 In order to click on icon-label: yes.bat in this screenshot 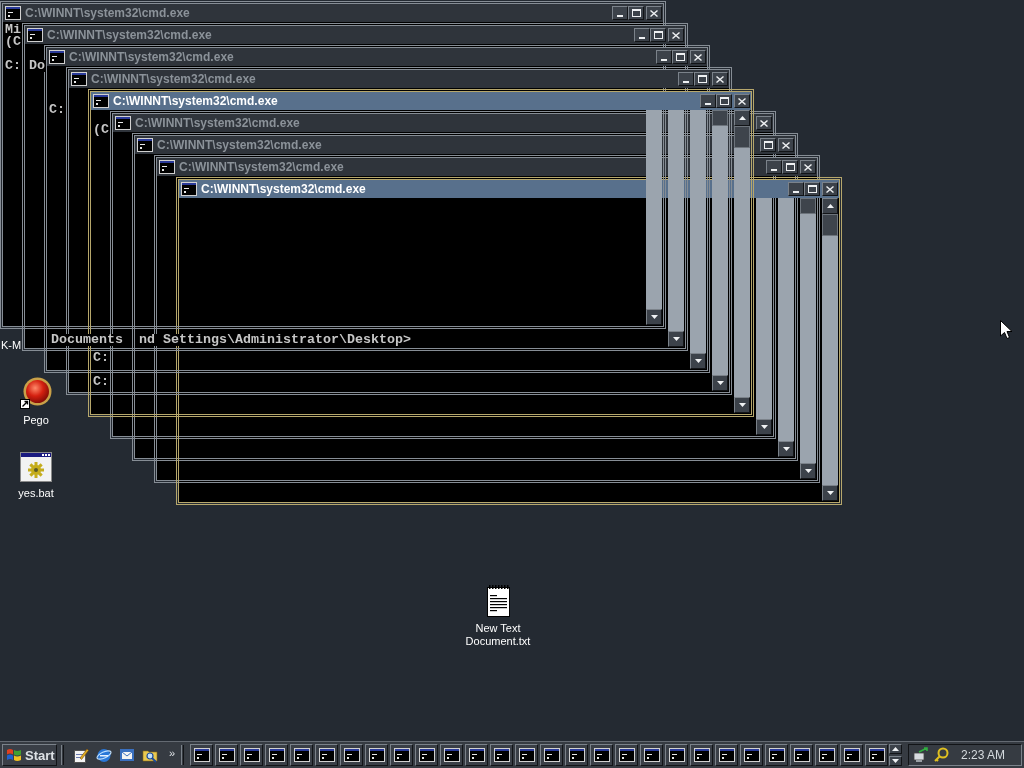, I will do `click(36, 493)`.